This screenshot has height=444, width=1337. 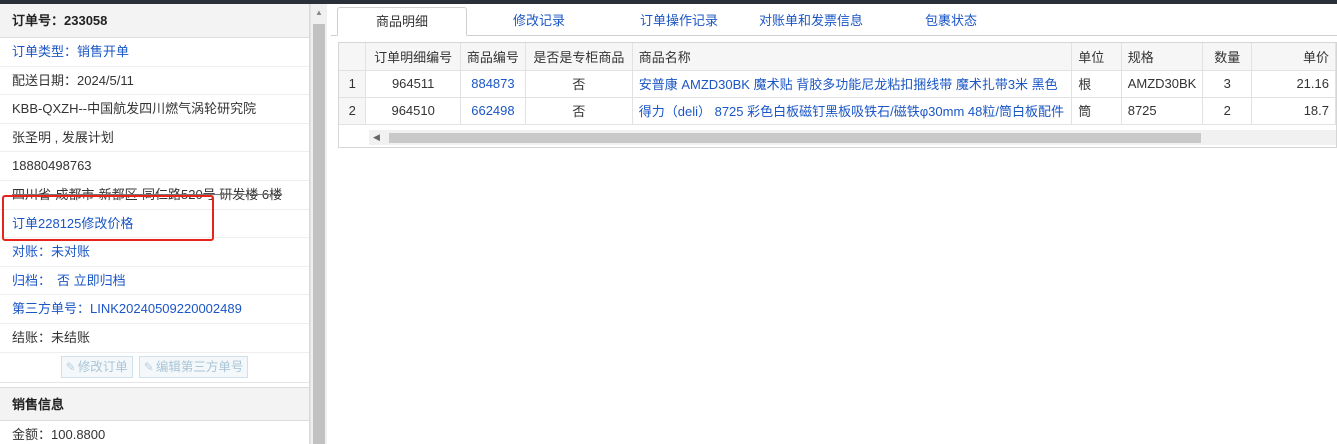 I want to click on col-header-unit: 单位, so click(x=1096, y=57).